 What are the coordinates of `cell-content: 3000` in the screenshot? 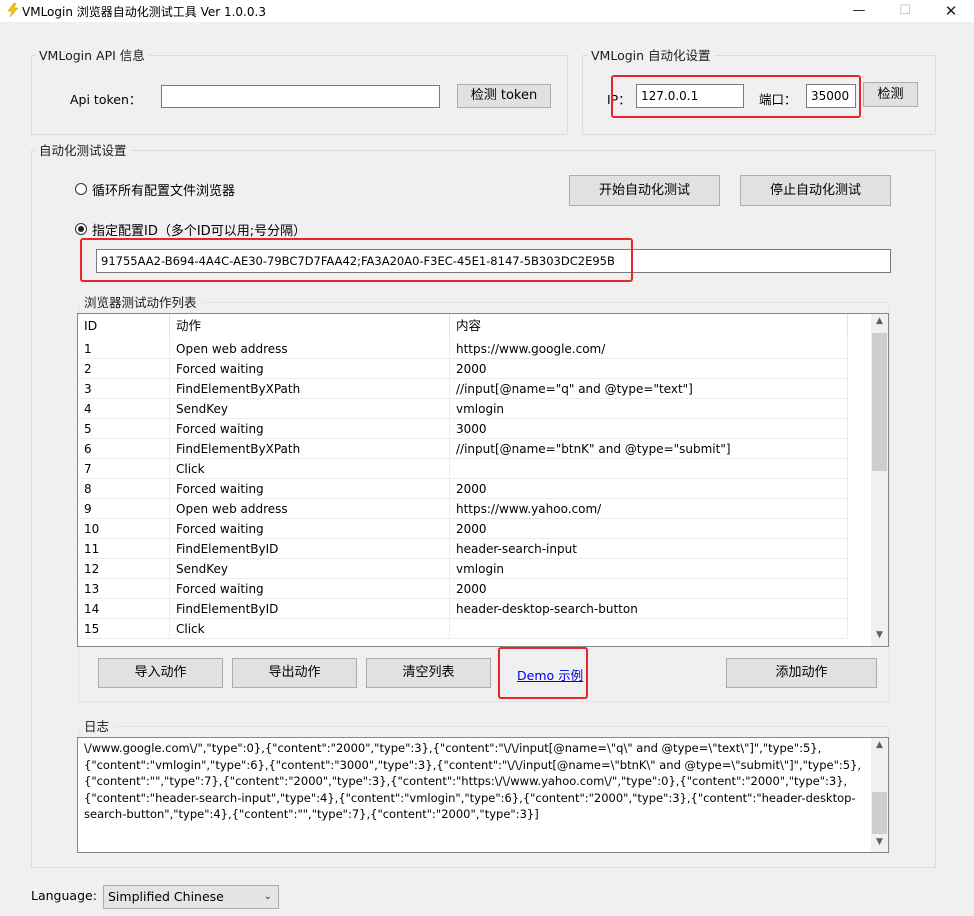 It's located at (649, 429).